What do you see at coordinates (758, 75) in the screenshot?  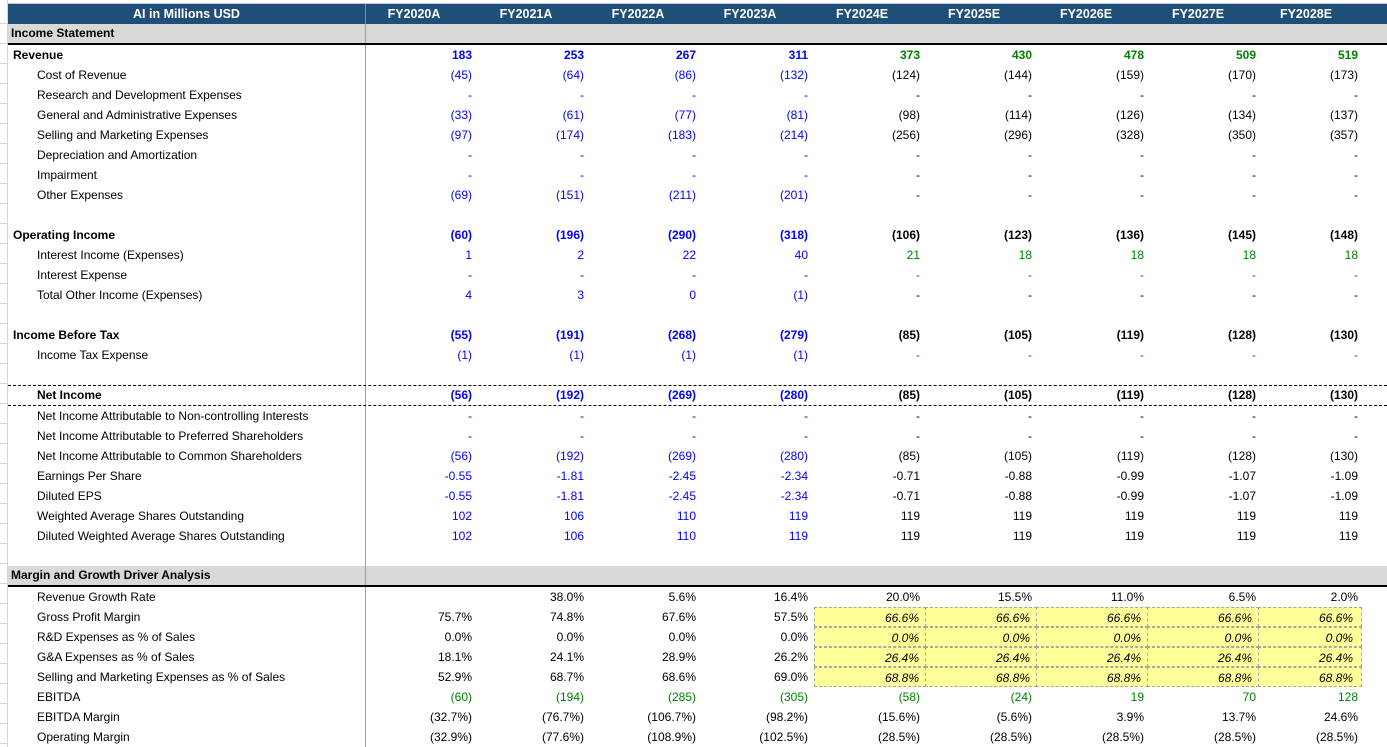 I see `cell-fy2023a: (132)` at bounding box center [758, 75].